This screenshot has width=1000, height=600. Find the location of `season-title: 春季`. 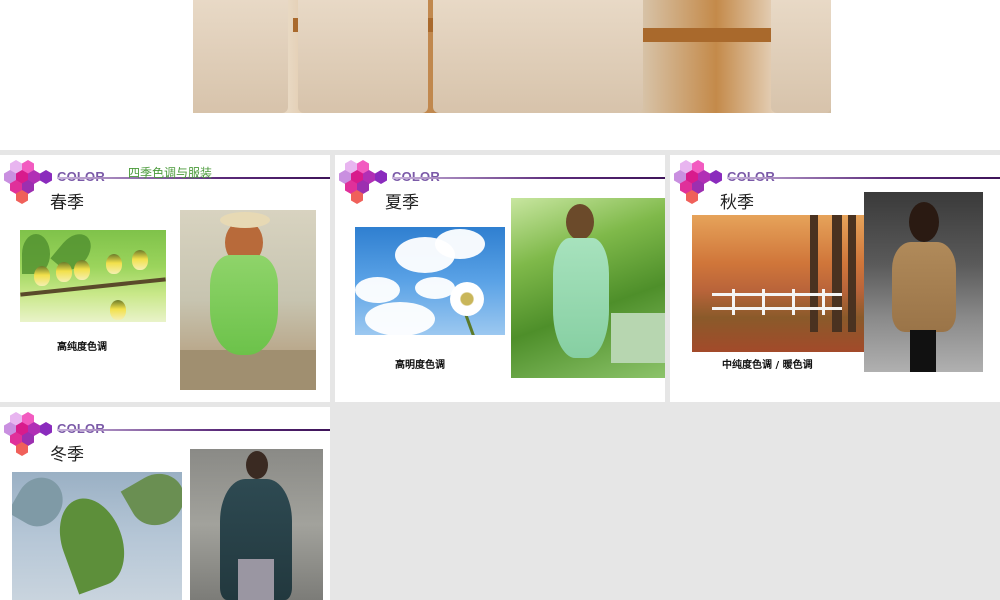

season-title: 春季 is located at coordinates (67, 203).